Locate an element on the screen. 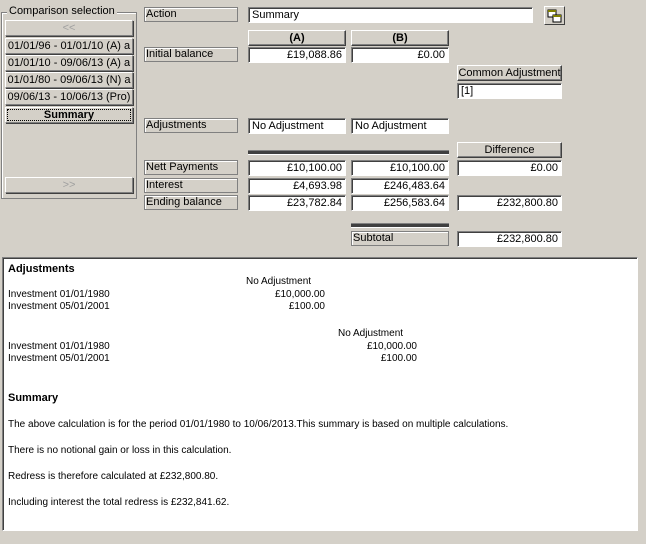 This screenshot has height=544, width=646. report-block2-row1-value: £10,000.00 is located at coordinates (391, 346).